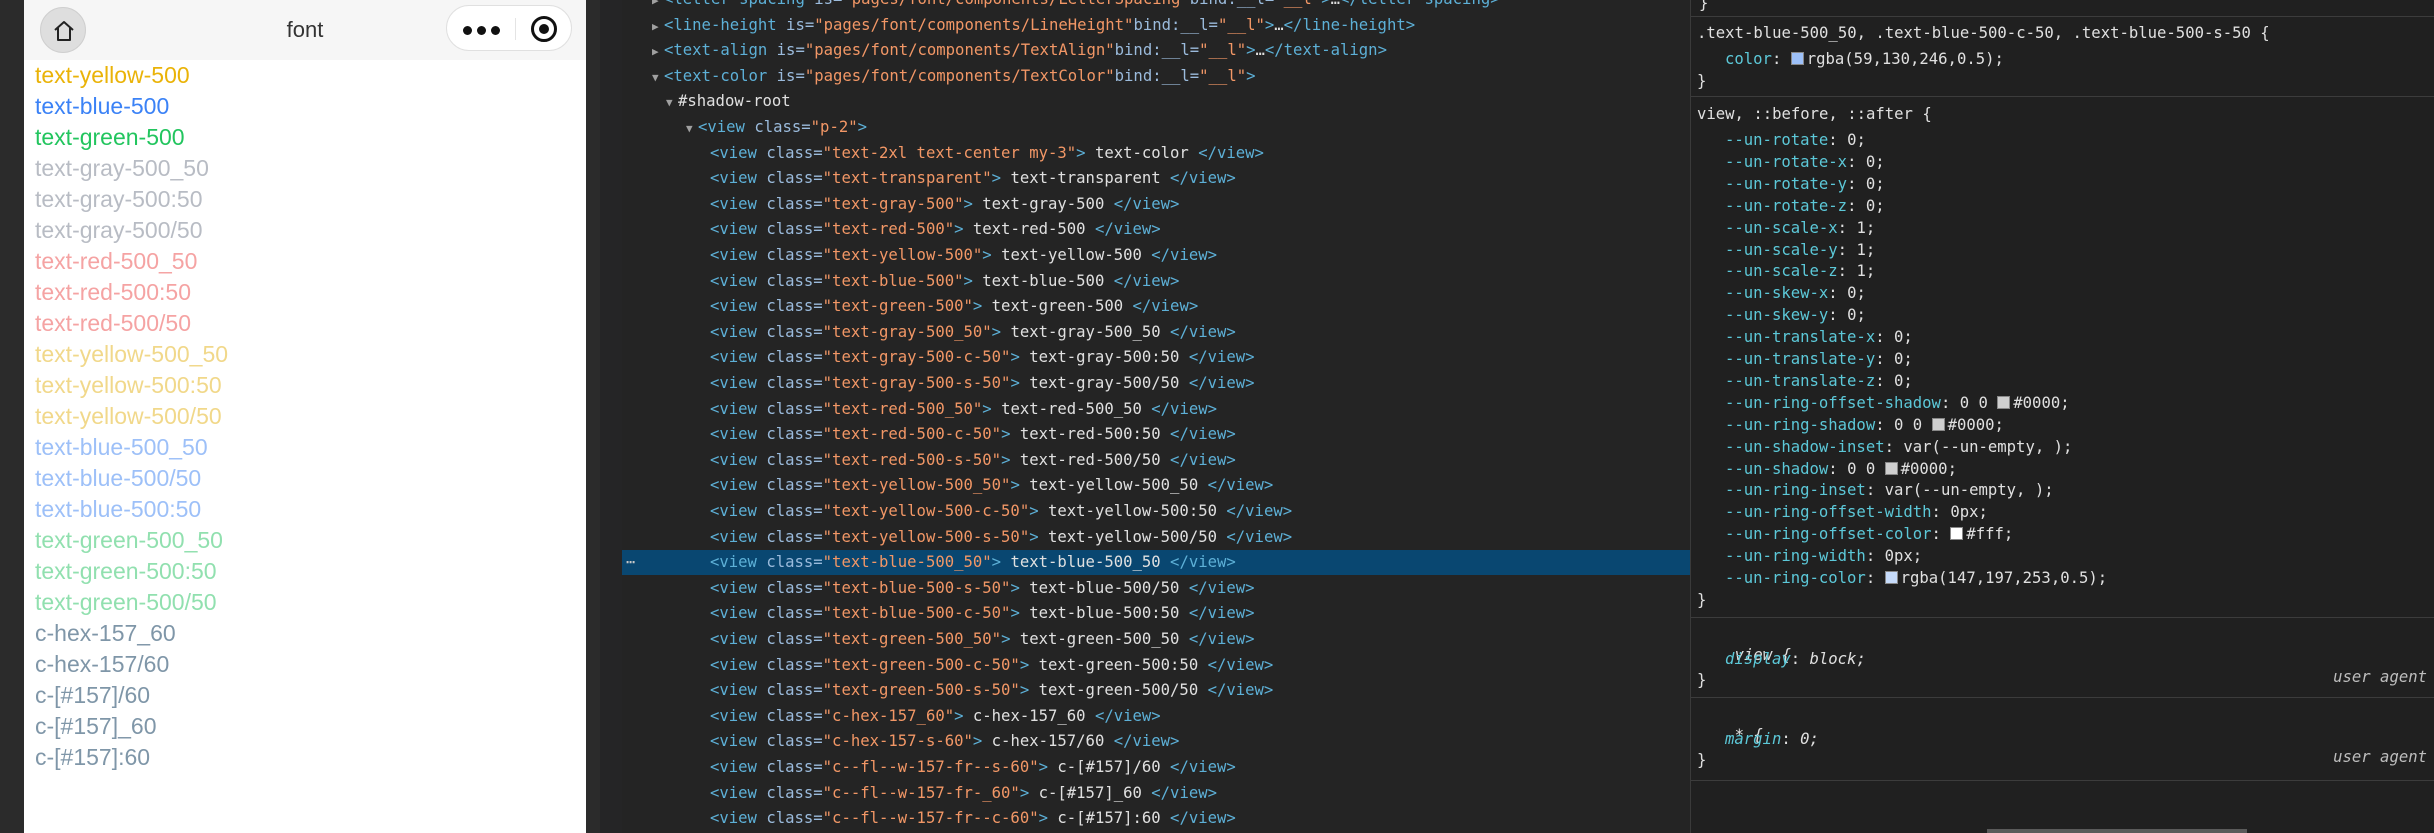 This screenshot has width=2434, height=833. I want to click on capsule-divider, so click(515, 29).